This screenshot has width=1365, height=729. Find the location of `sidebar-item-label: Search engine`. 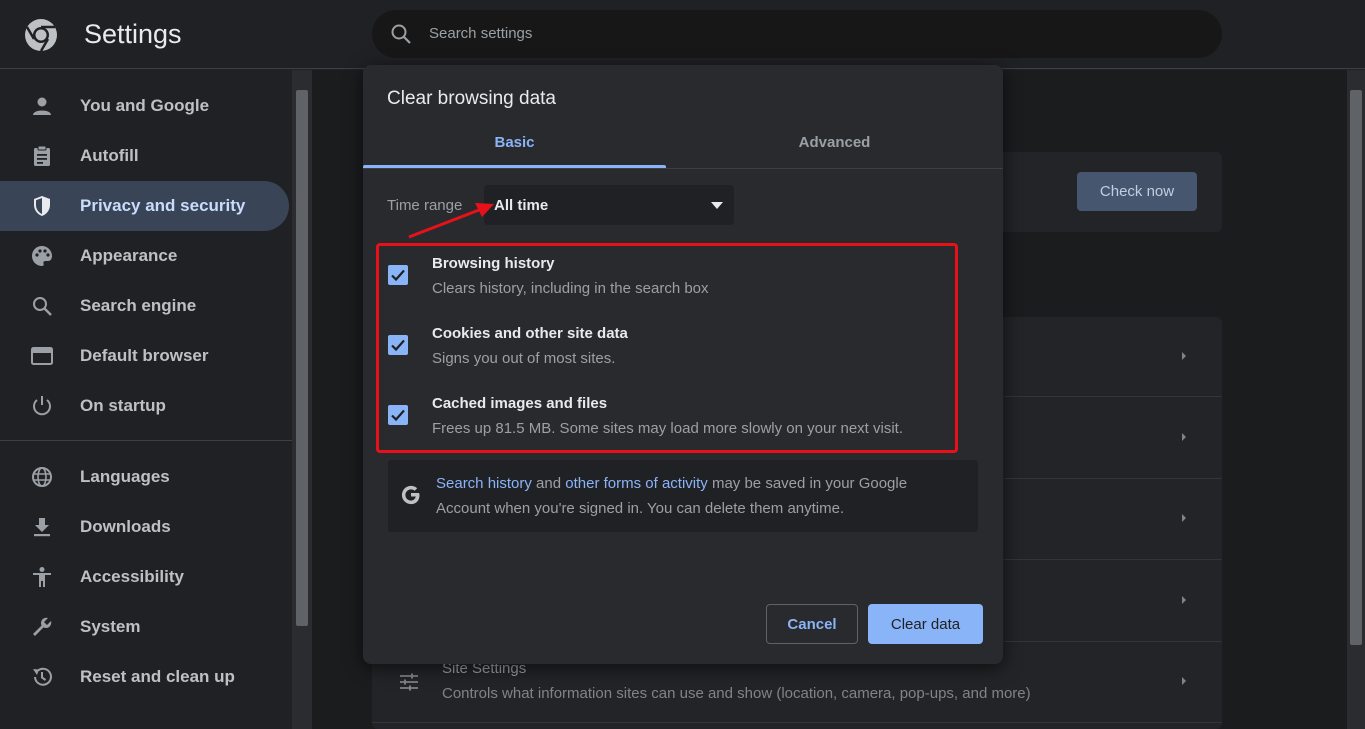

sidebar-item-label: Search engine is located at coordinates (138, 305).